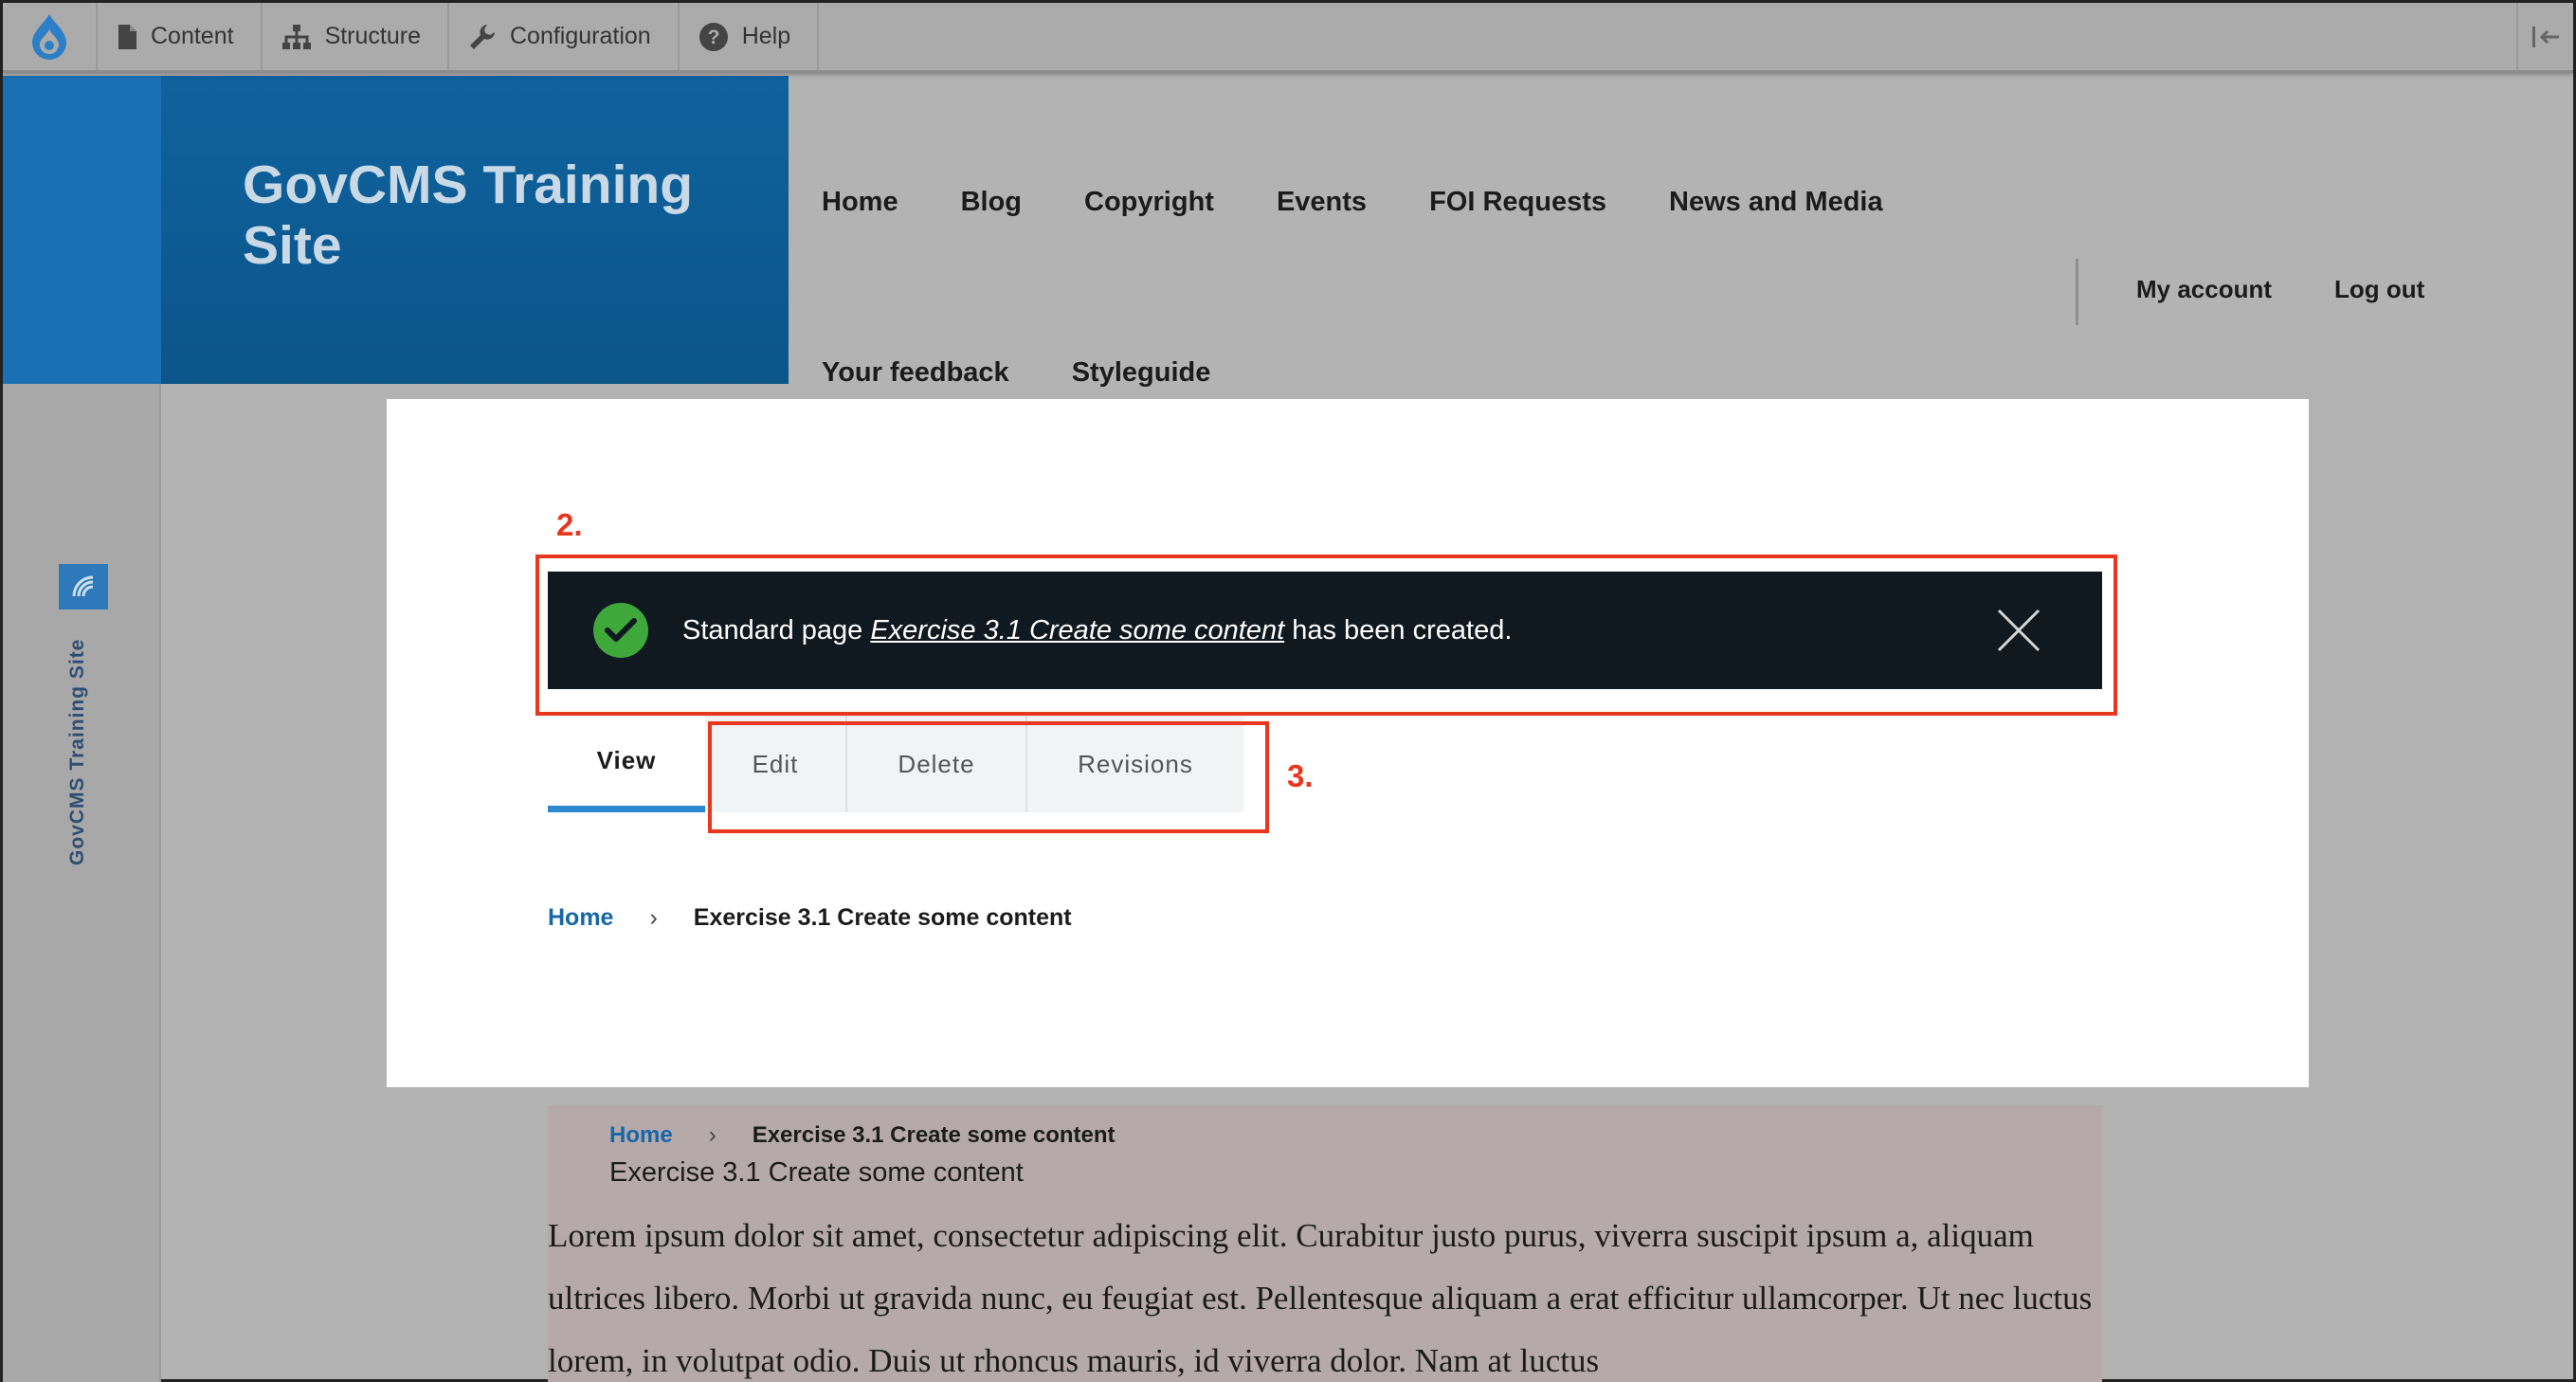 Image resolution: width=2576 pixels, height=1382 pixels. I want to click on nav-news-and-media: News and Media, so click(1776, 202).